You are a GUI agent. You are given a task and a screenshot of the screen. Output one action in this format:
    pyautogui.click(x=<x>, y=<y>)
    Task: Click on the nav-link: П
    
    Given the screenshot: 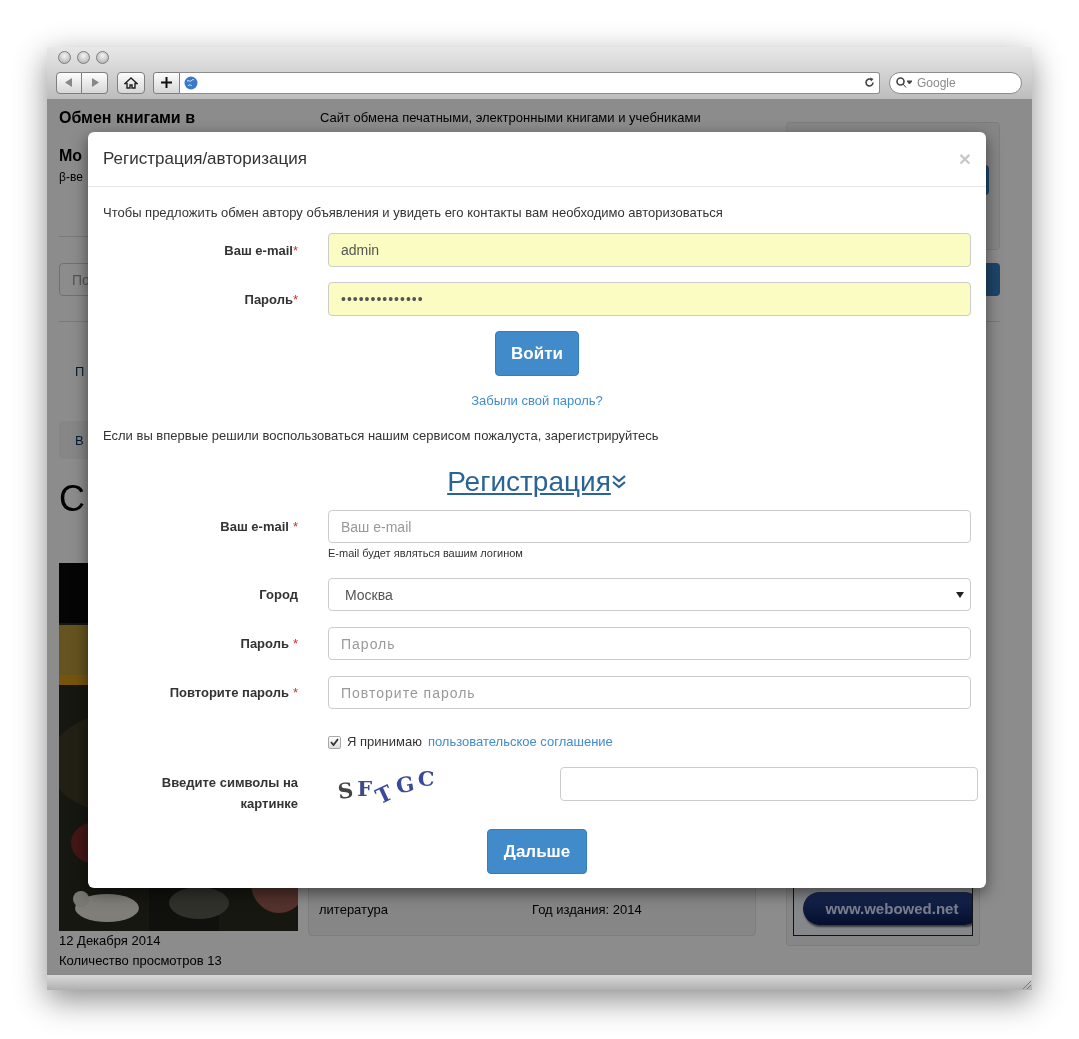 What is the action you would take?
    pyautogui.click(x=80, y=371)
    